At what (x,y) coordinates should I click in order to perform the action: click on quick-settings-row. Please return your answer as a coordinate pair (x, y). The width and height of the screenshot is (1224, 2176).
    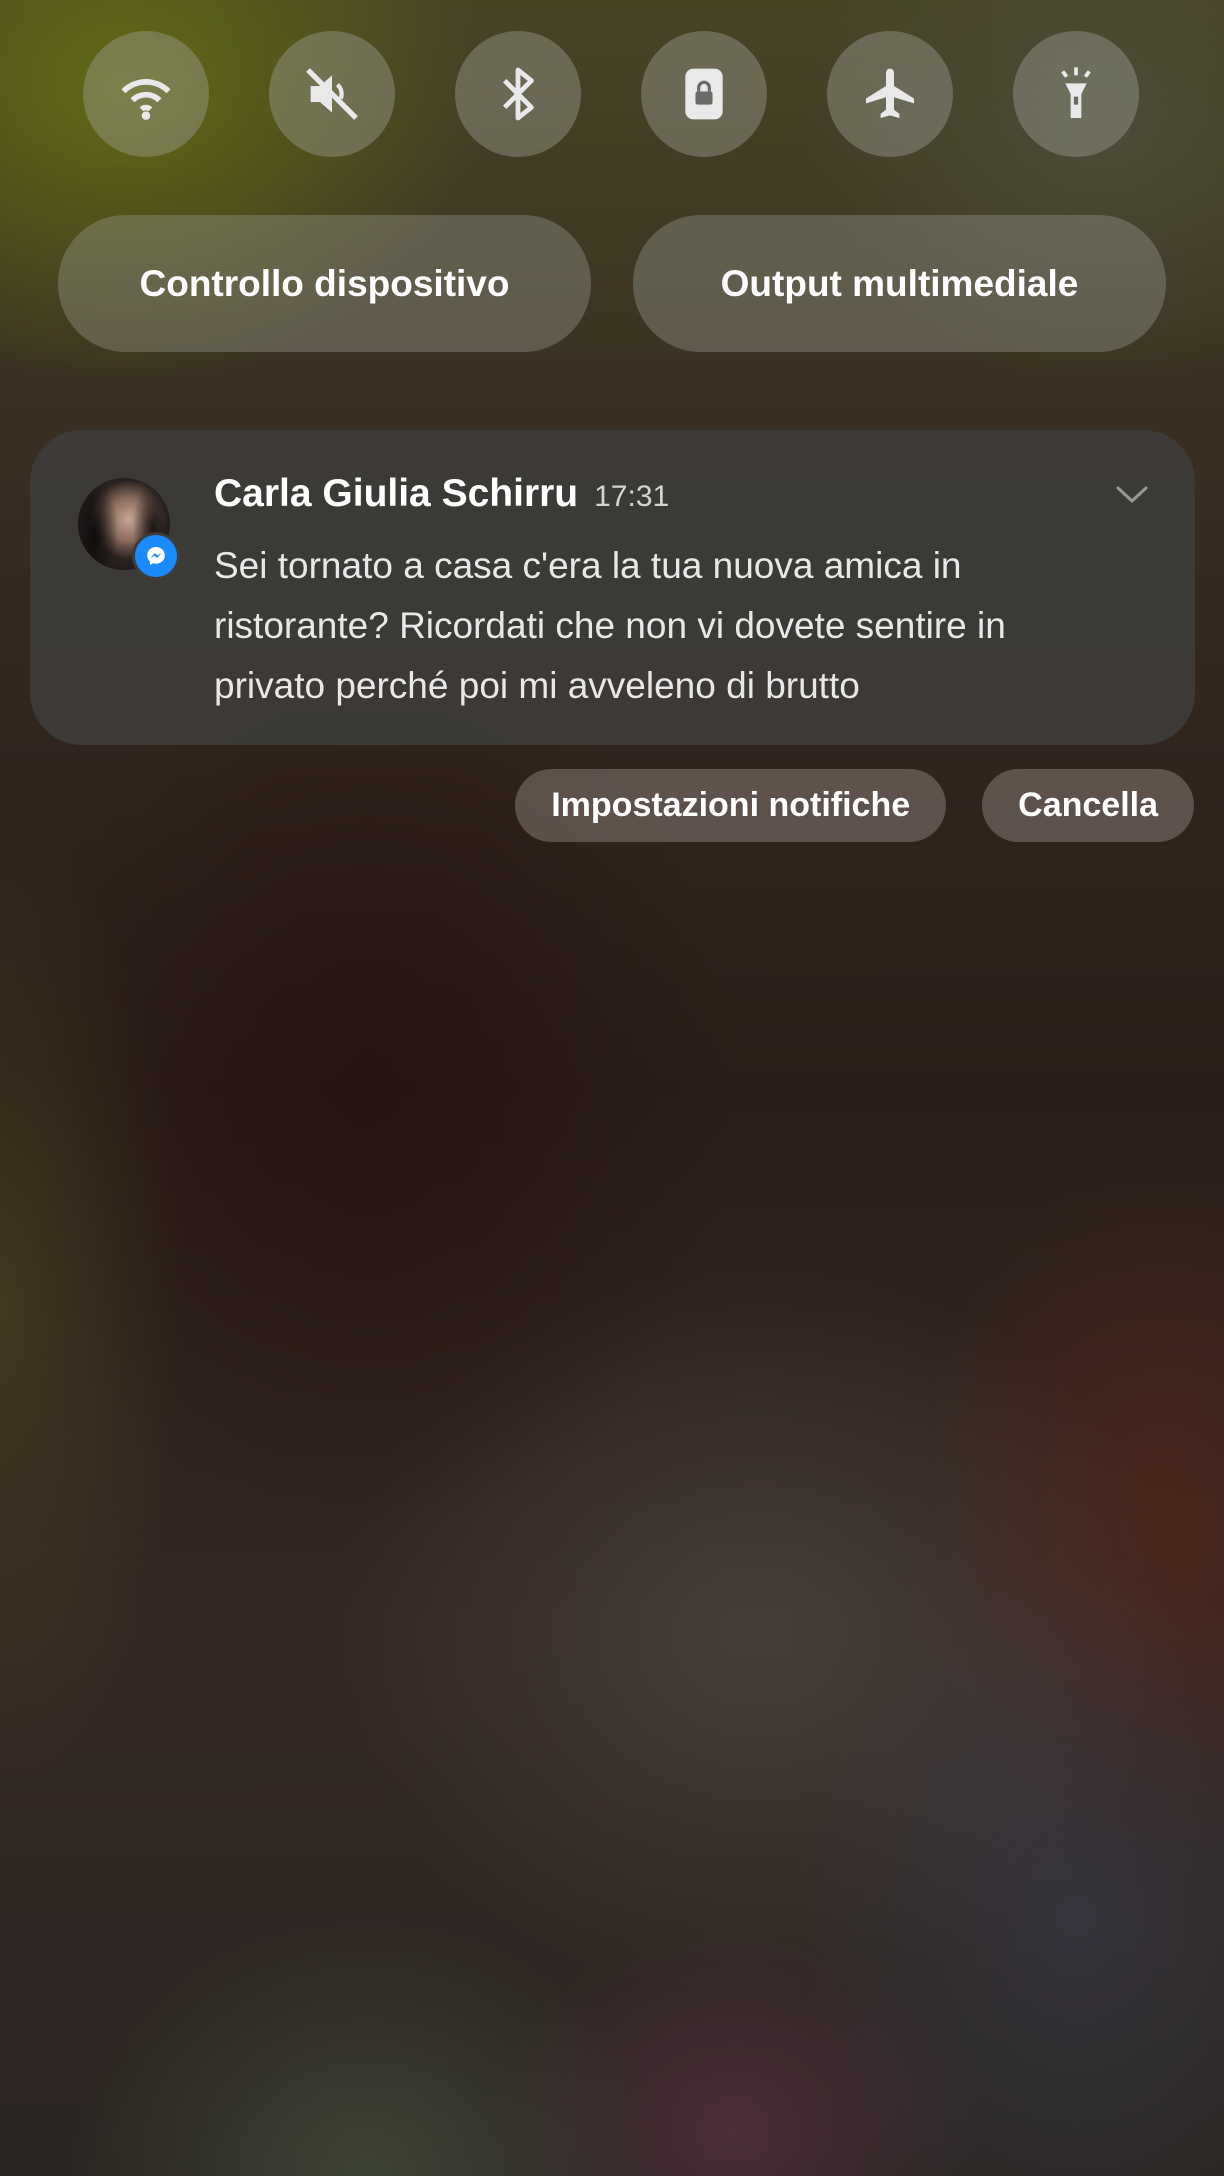
    Looking at the image, I should click on (611, 94).